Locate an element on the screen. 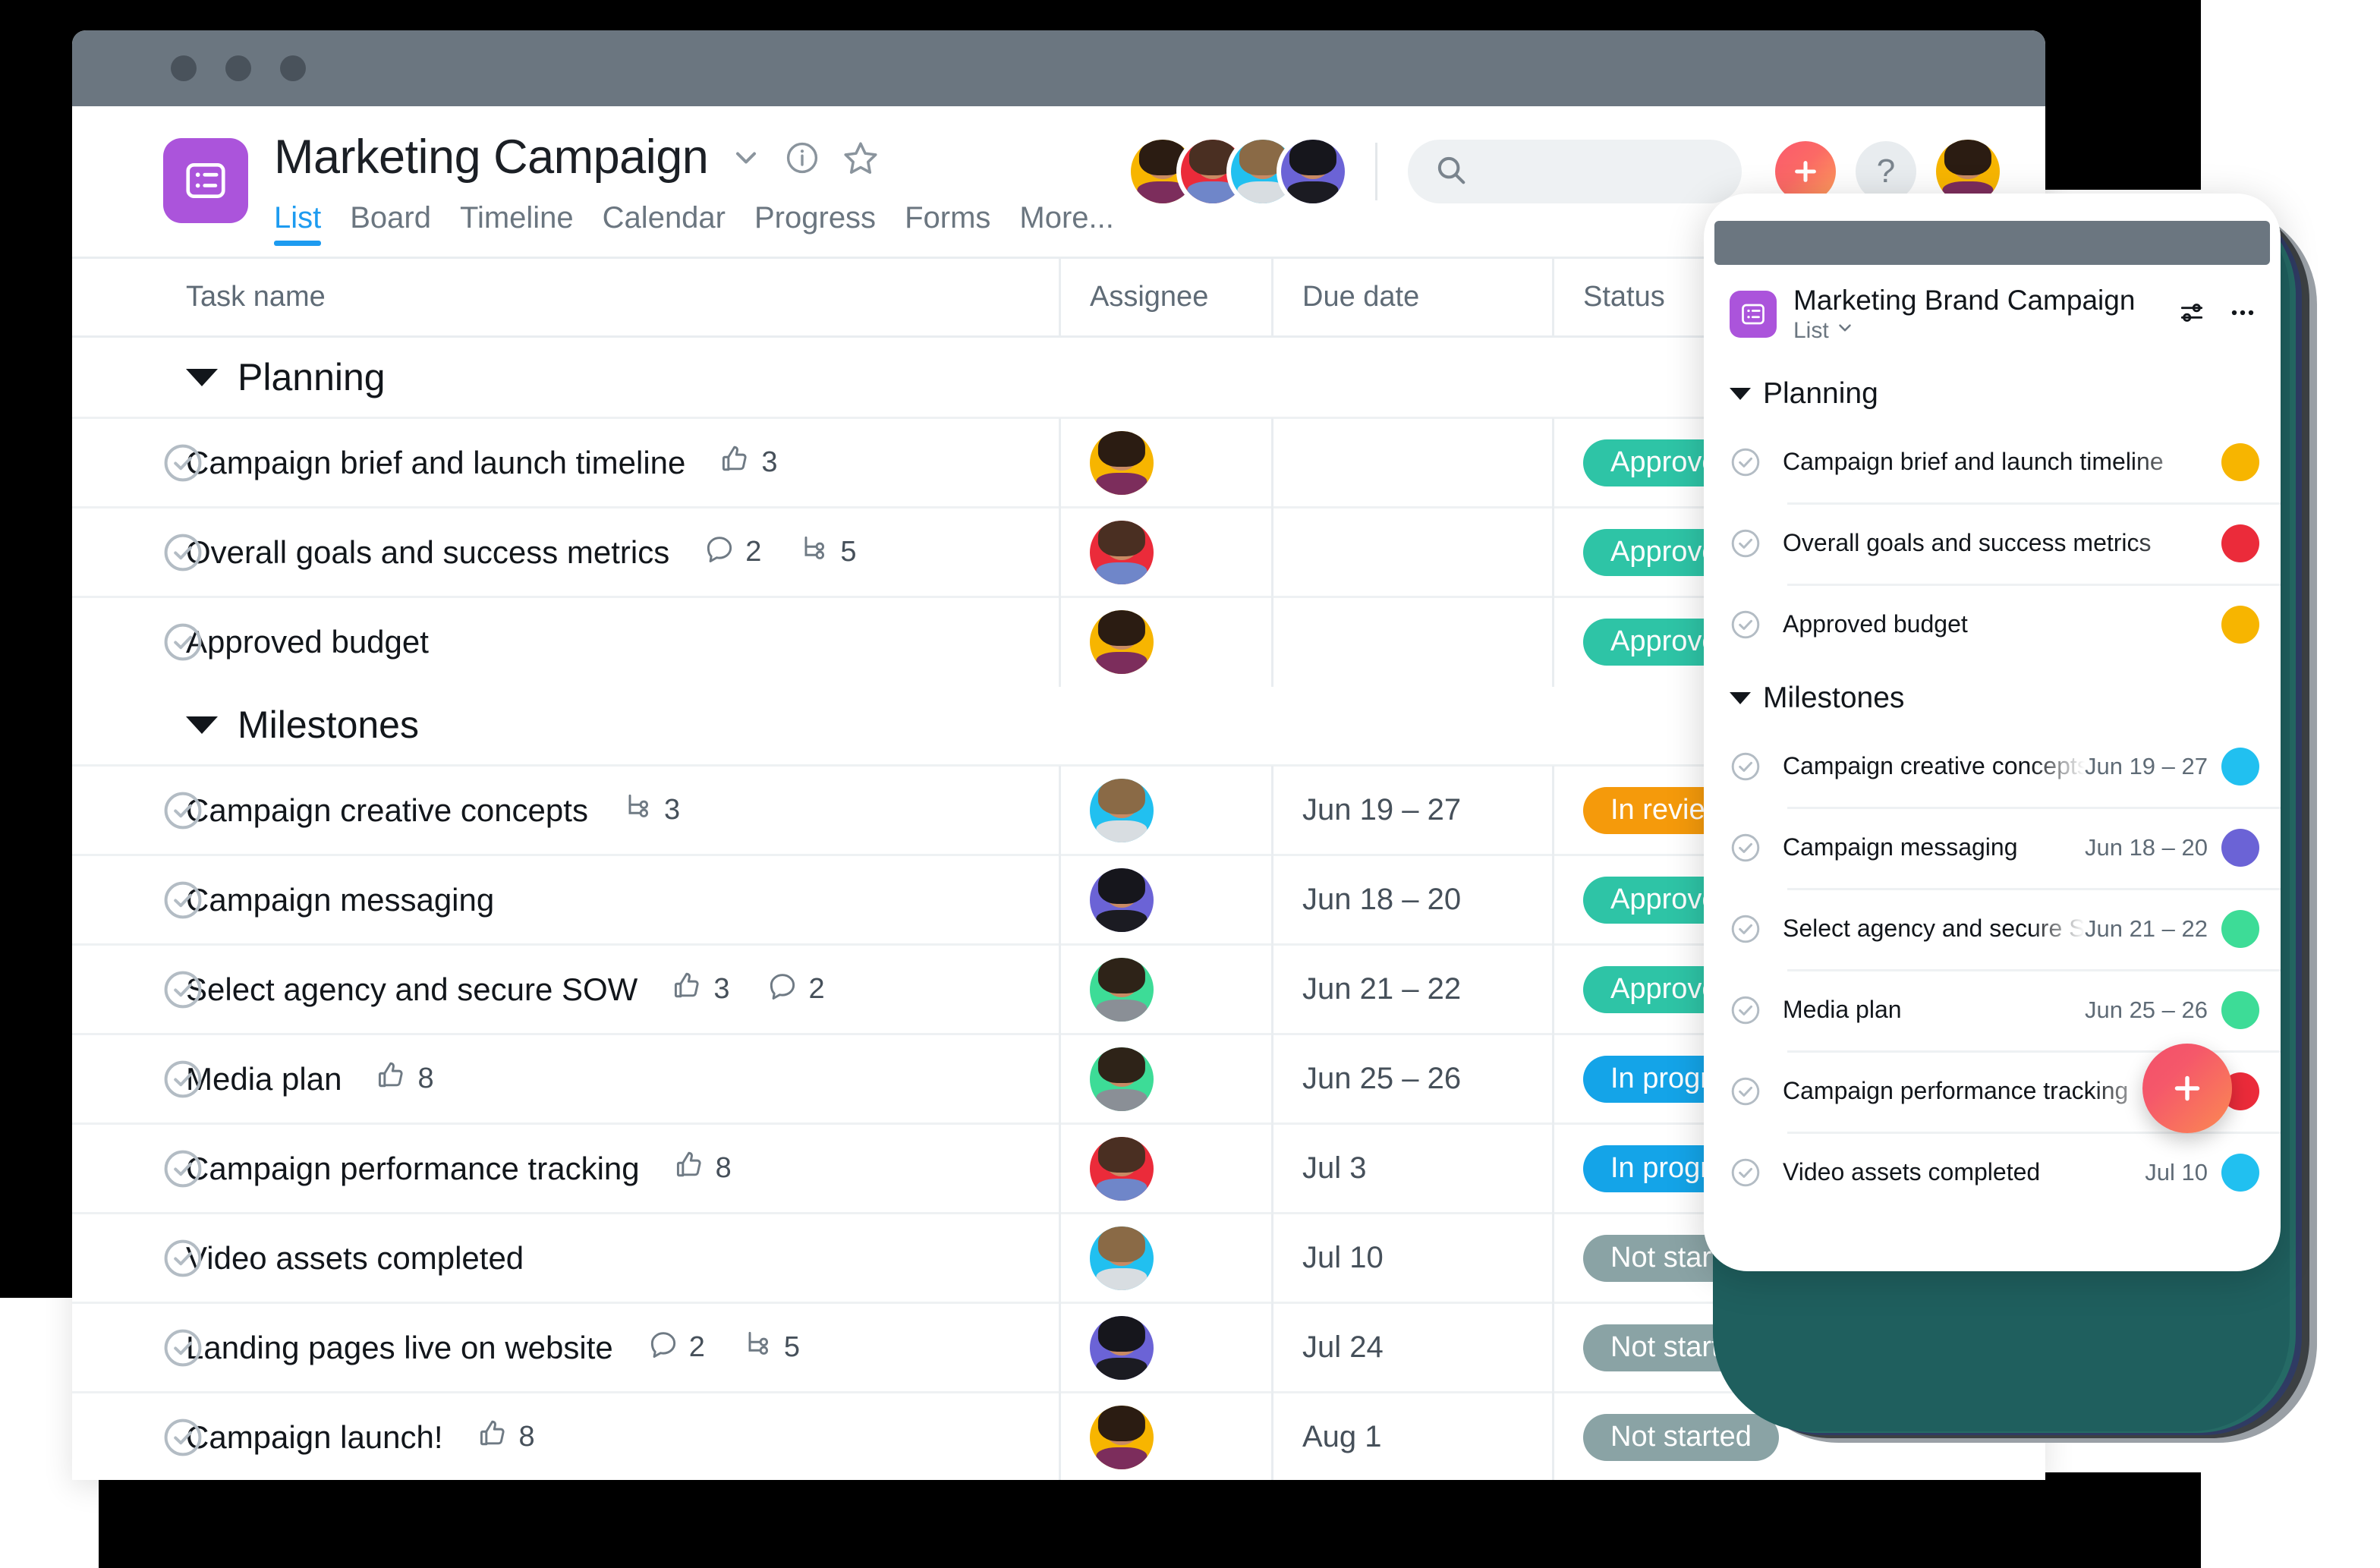 This screenshot has width=2380, height=1568. task-cell: Video assets completed is located at coordinates (565, 1258).